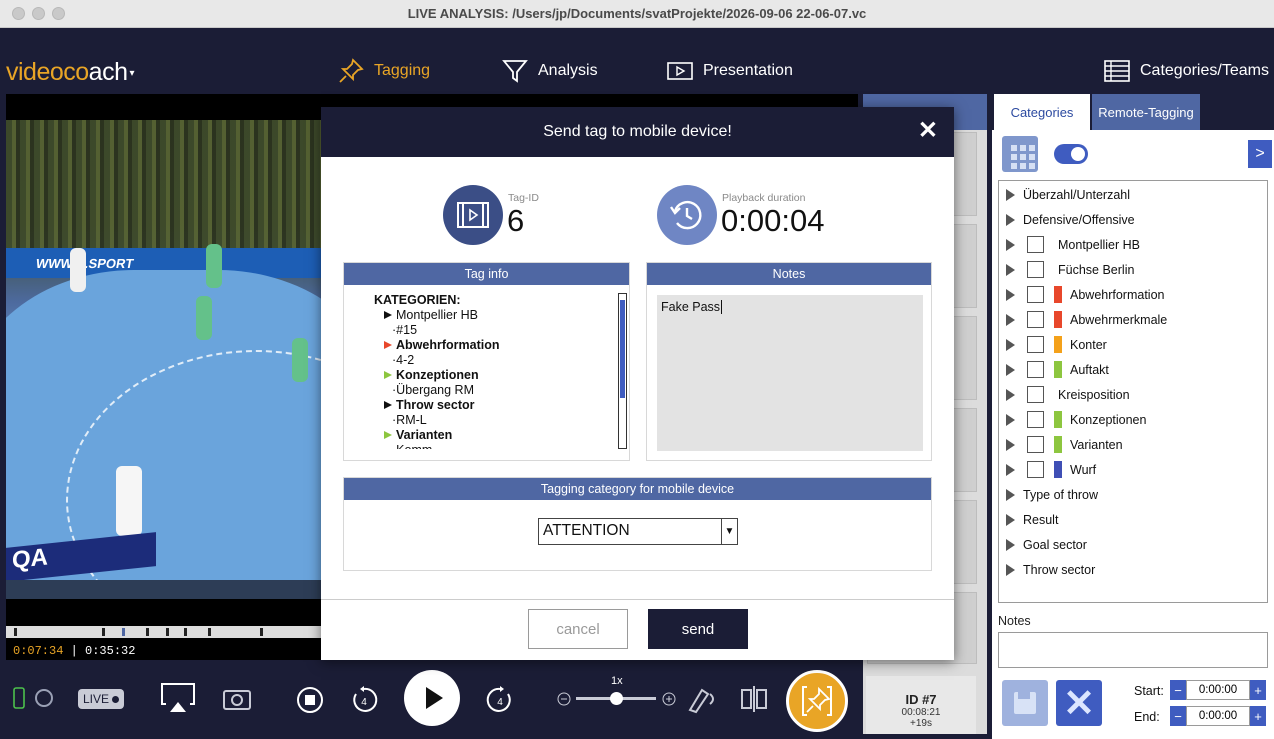  I want to click on speed-plus-icon, so click(669, 699).